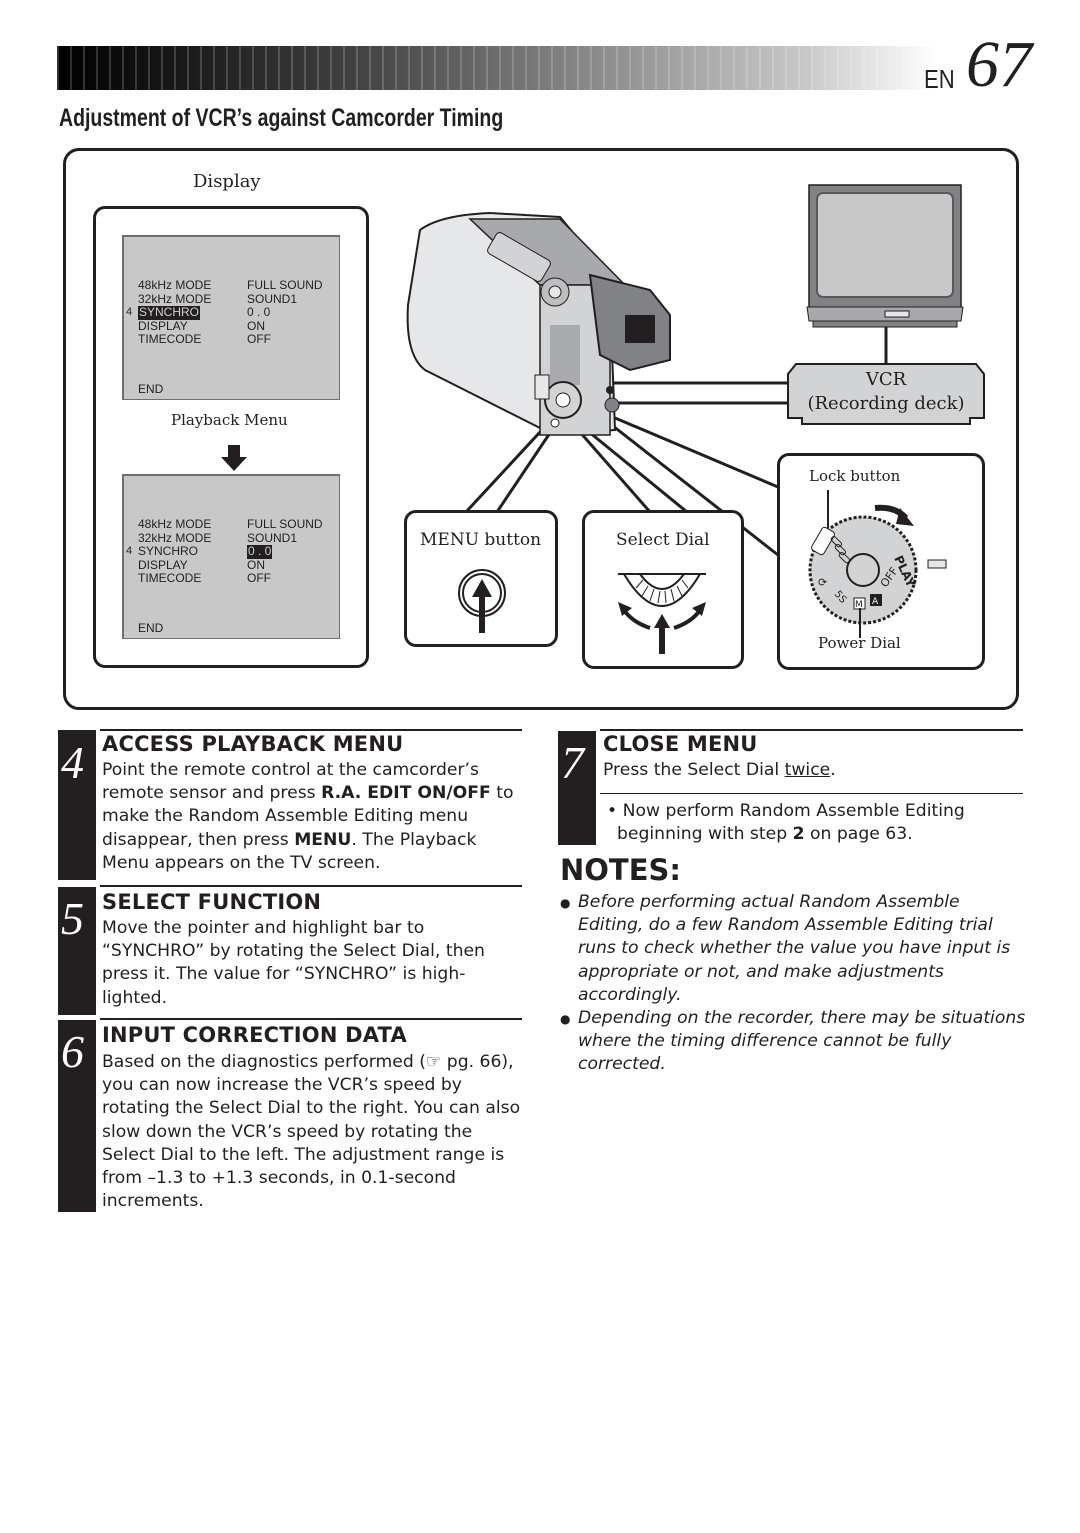 Image resolution: width=1080 pixels, height=1533 pixels. What do you see at coordinates (254, 1035) in the screenshot?
I see `step-title: INPUT CORRECTION DATA` at bounding box center [254, 1035].